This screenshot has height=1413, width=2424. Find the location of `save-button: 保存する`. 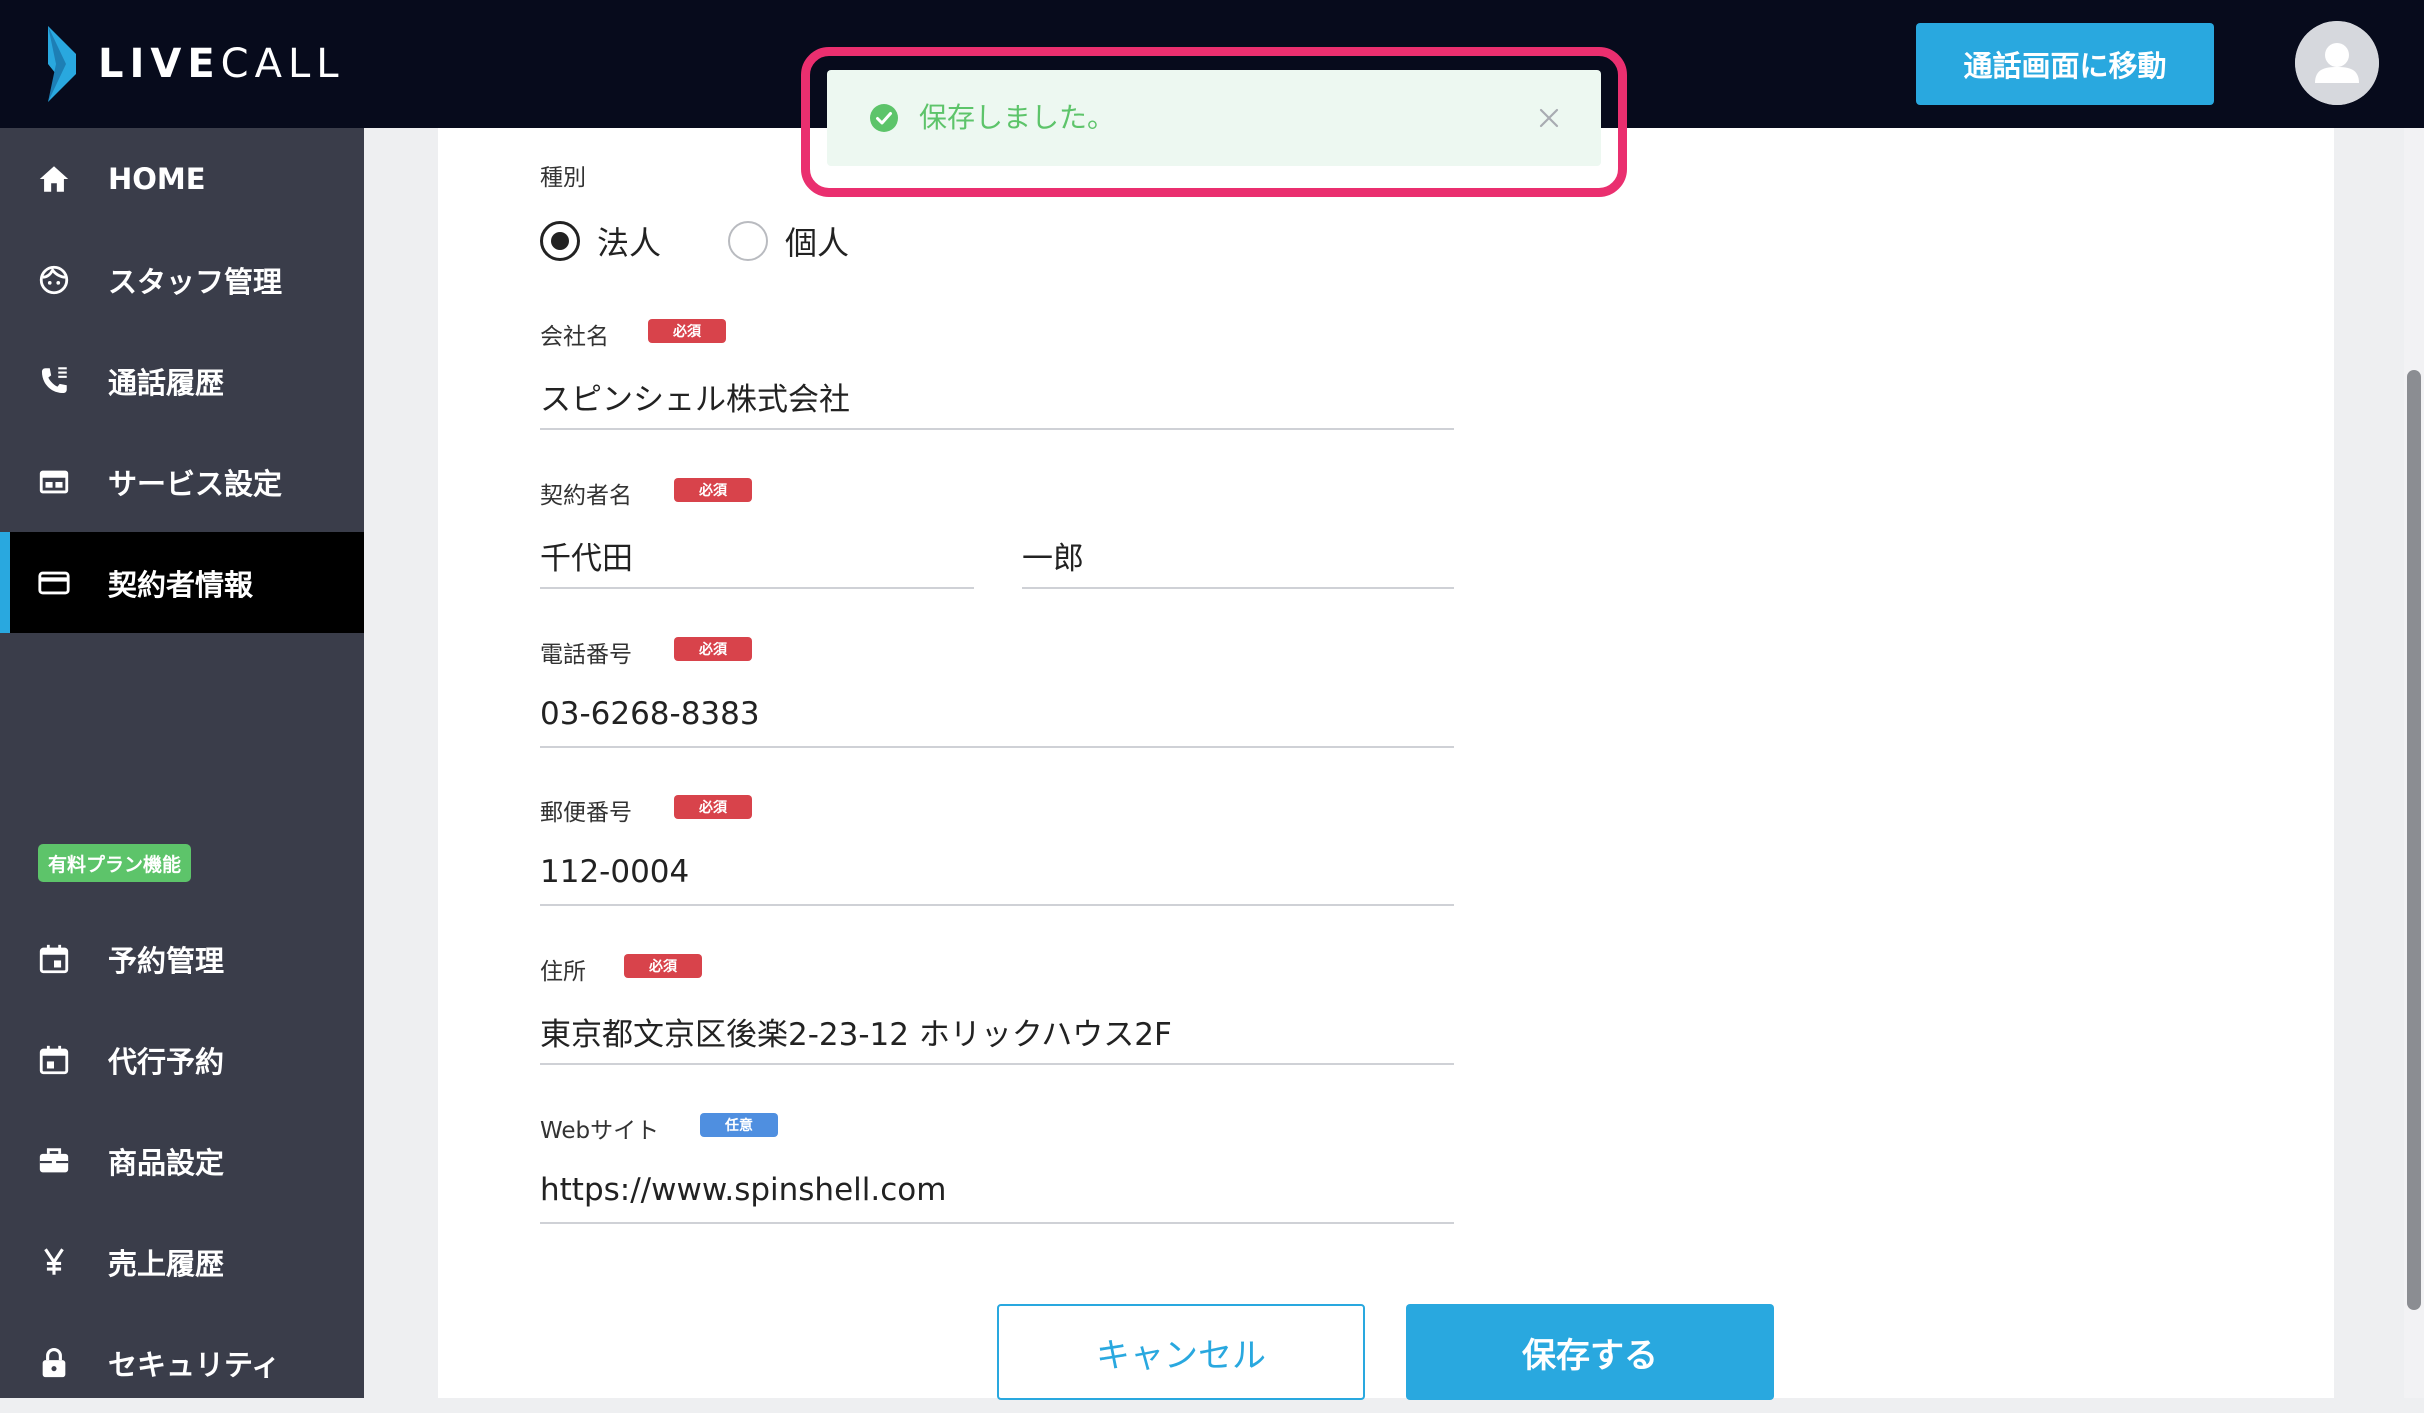

save-button: 保存する is located at coordinates (1590, 1352).